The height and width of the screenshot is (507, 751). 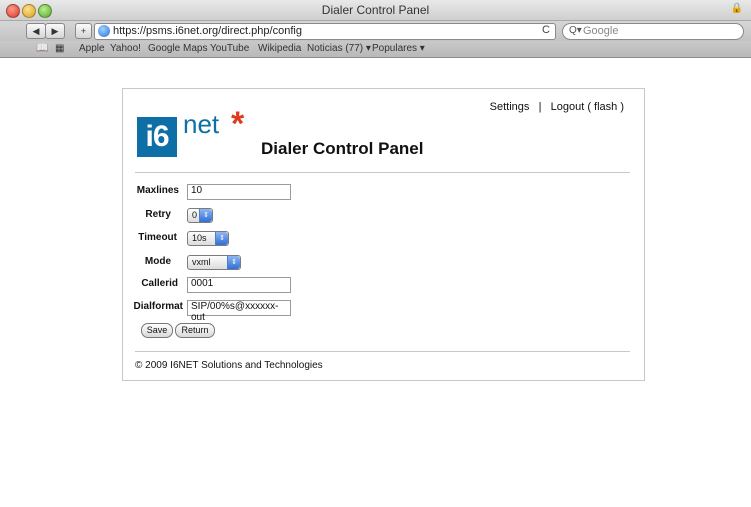 What do you see at coordinates (201, 262) in the screenshot?
I see `mode-value: vxml` at bounding box center [201, 262].